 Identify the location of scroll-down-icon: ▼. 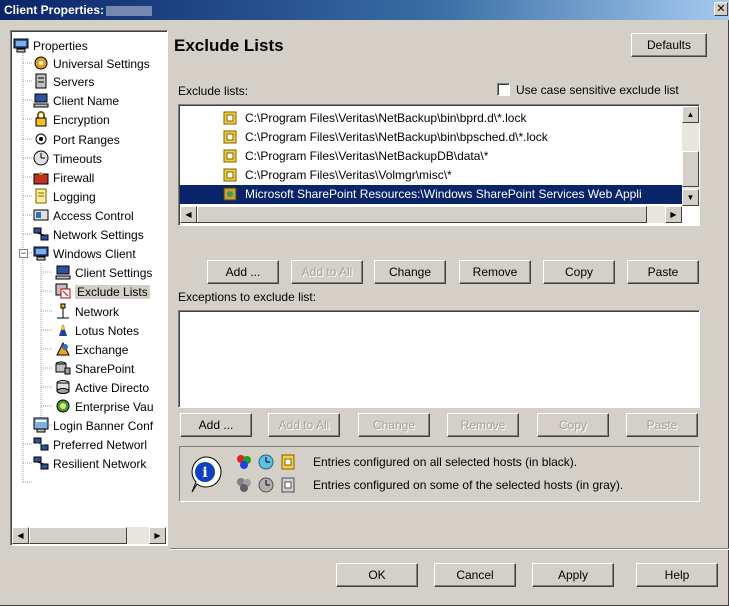
(690, 197).